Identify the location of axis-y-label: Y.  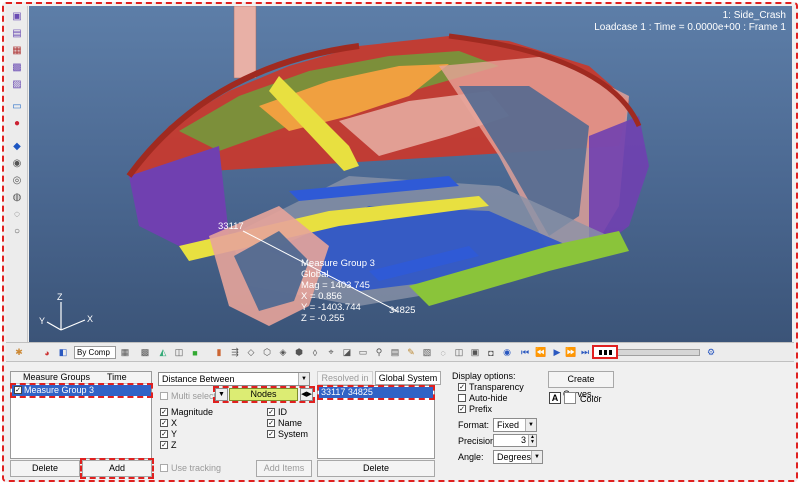
(42, 321).